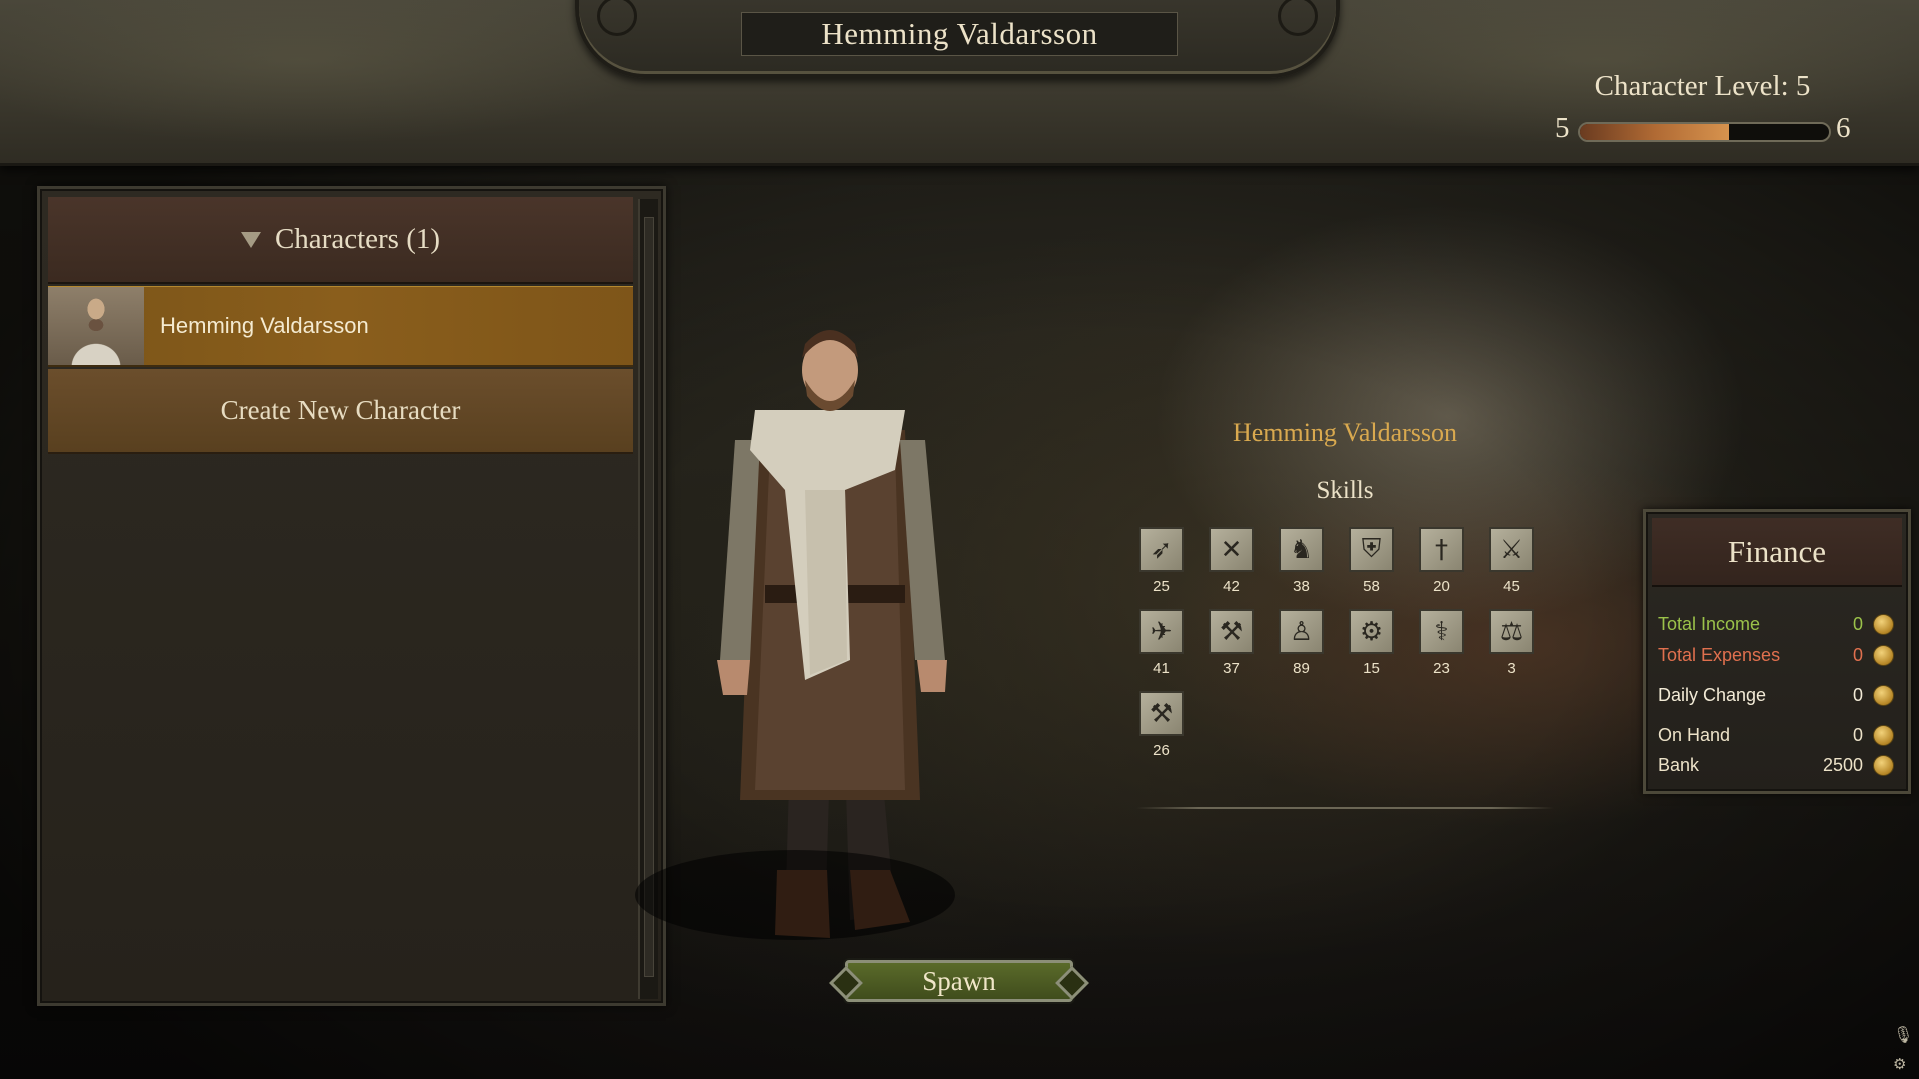  Describe the element at coordinates (1161, 586) in the screenshot. I see `skill-value: 25` at that location.